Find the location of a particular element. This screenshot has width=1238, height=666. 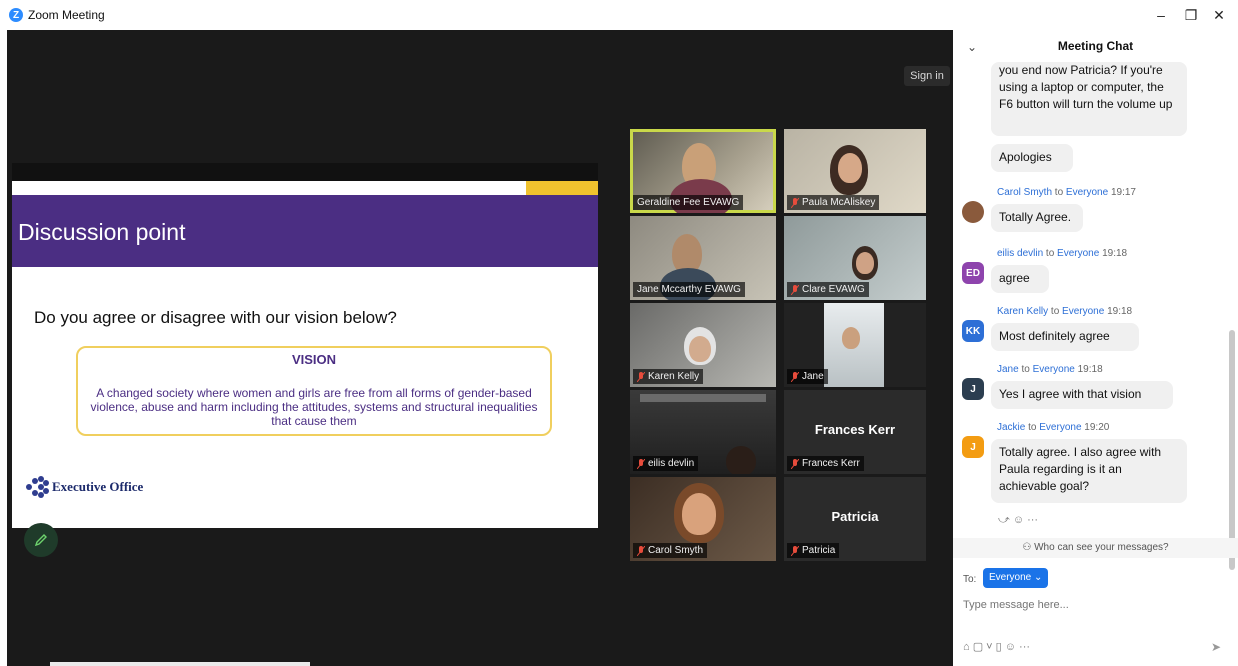

video-tile: Patricia Patricia is located at coordinates (855, 519).